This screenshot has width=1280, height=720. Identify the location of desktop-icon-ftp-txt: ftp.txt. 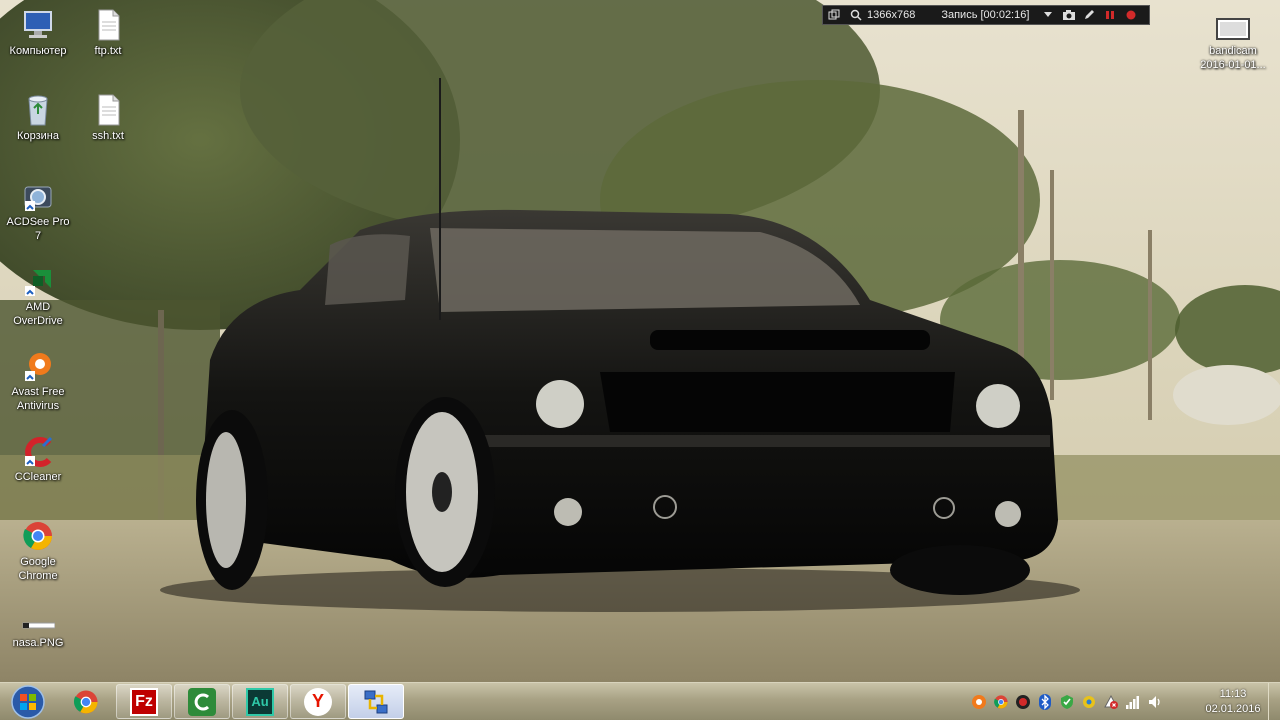
(108, 33).